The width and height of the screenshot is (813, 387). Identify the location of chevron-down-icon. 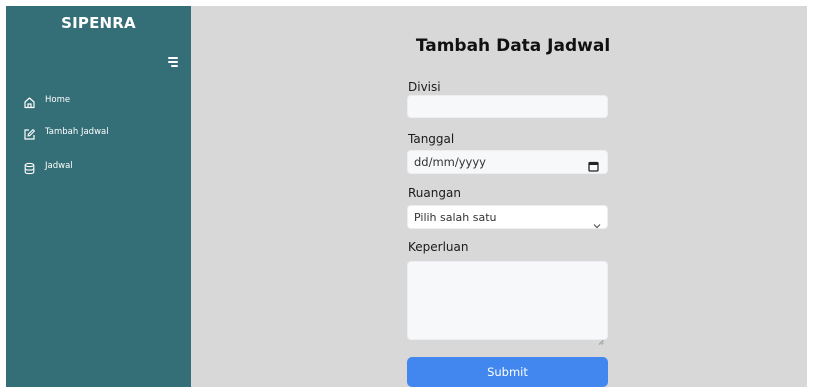
(597, 221).